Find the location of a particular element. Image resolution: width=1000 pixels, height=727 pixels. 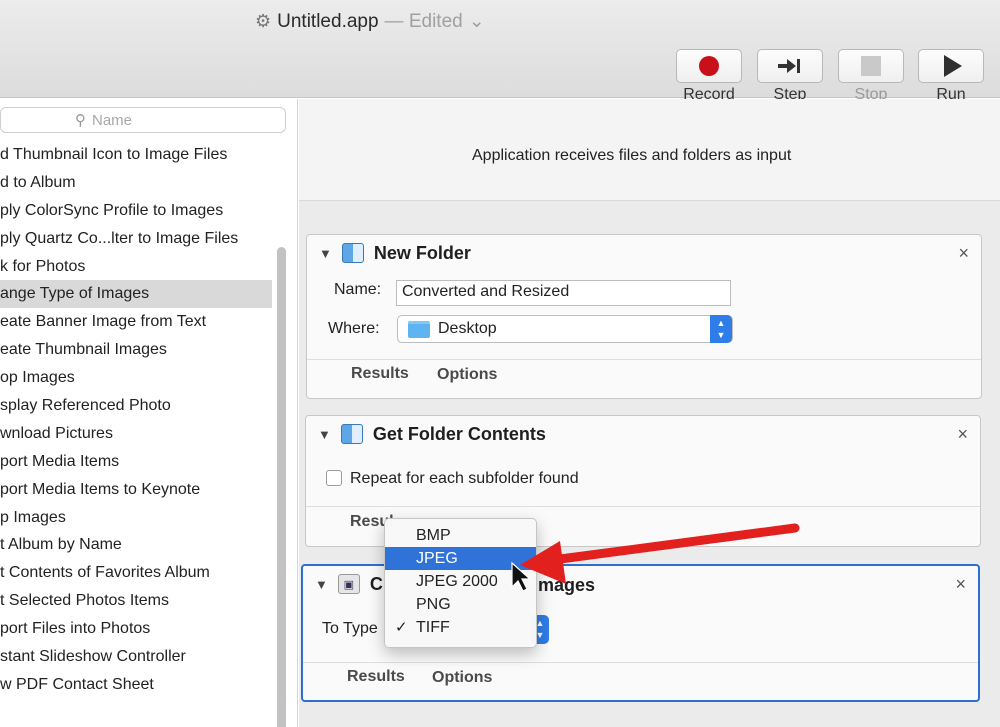

run-button is located at coordinates (951, 66).